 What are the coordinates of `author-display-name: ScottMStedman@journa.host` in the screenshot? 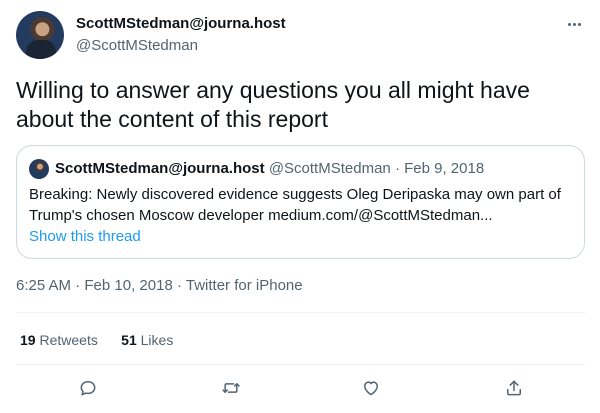 It's located at (181, 23).